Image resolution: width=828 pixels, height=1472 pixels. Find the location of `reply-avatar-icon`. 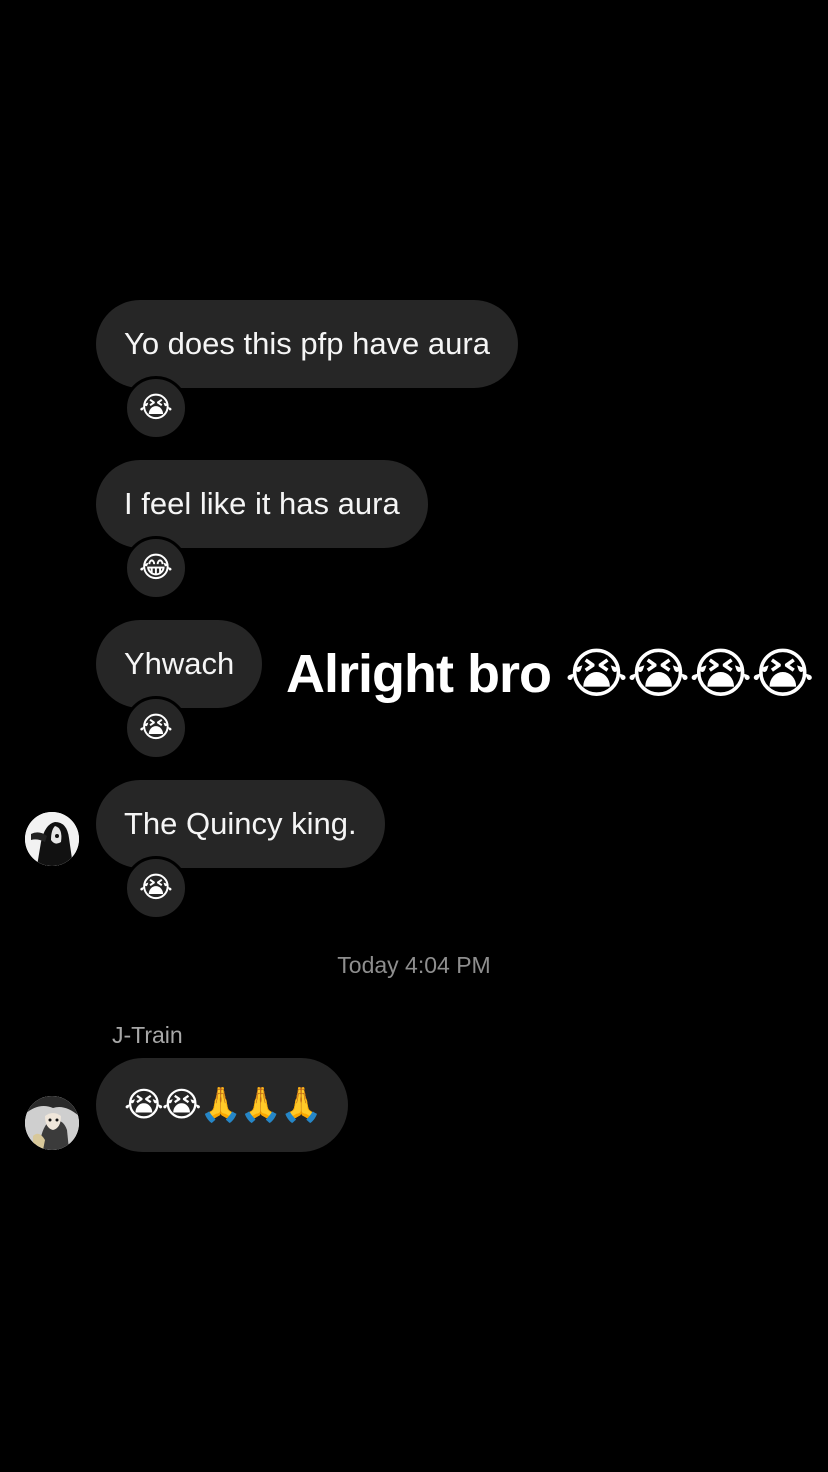

reply-avatar-icon is located at coordinates (52, 1123).